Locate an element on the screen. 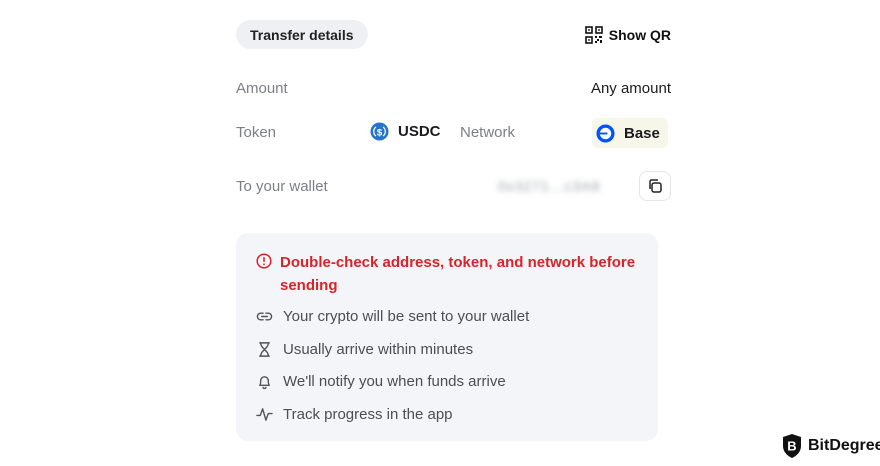  token-name: USDC is located at coordinates (419, 131).